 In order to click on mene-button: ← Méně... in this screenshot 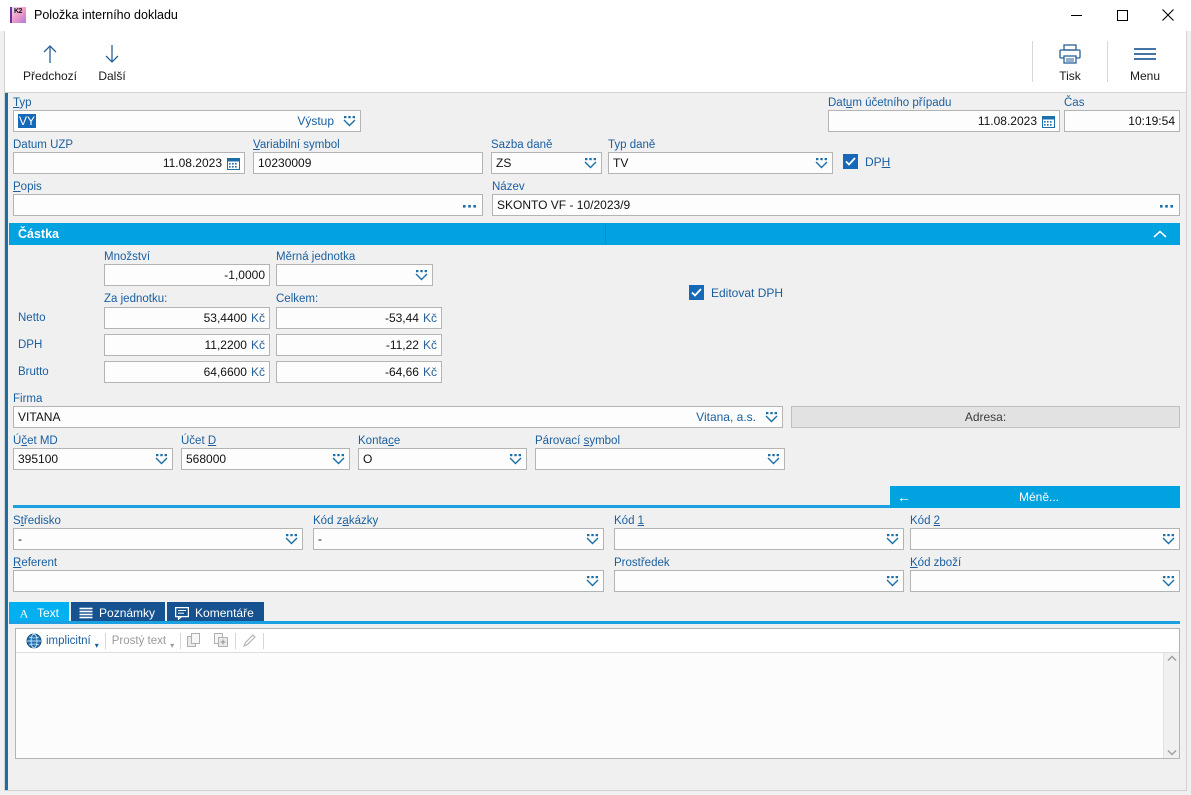, I will do `click(1035, 497)`.